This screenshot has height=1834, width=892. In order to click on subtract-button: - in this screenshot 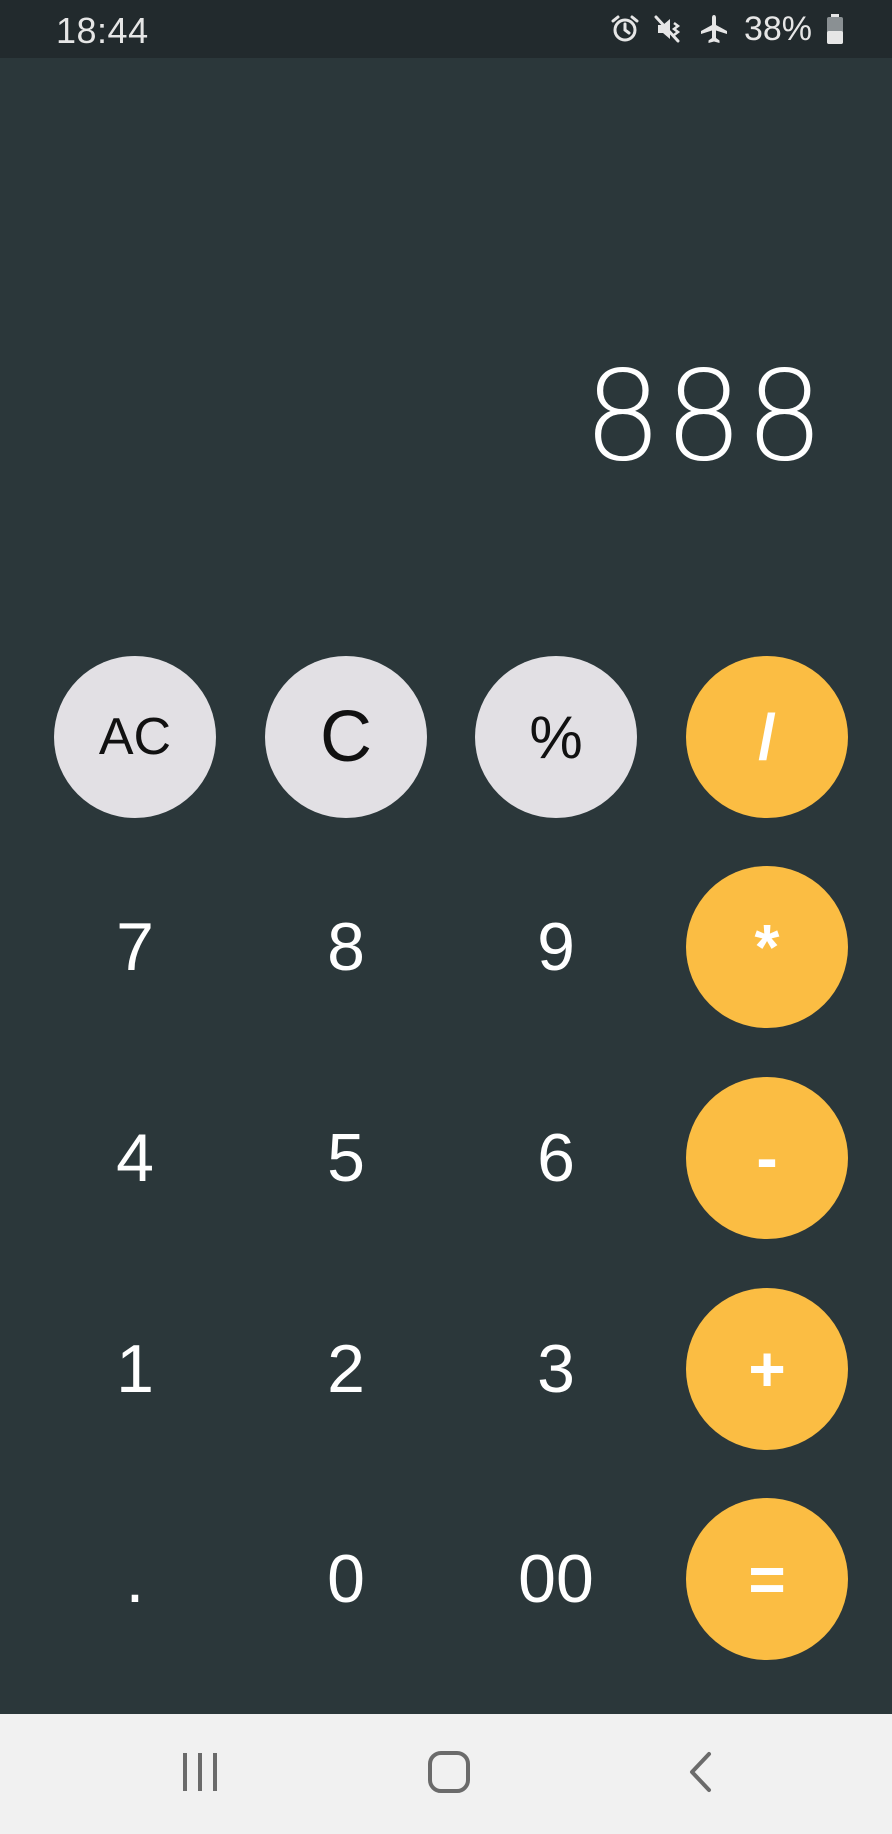, I will do `click(767, 1158)`.